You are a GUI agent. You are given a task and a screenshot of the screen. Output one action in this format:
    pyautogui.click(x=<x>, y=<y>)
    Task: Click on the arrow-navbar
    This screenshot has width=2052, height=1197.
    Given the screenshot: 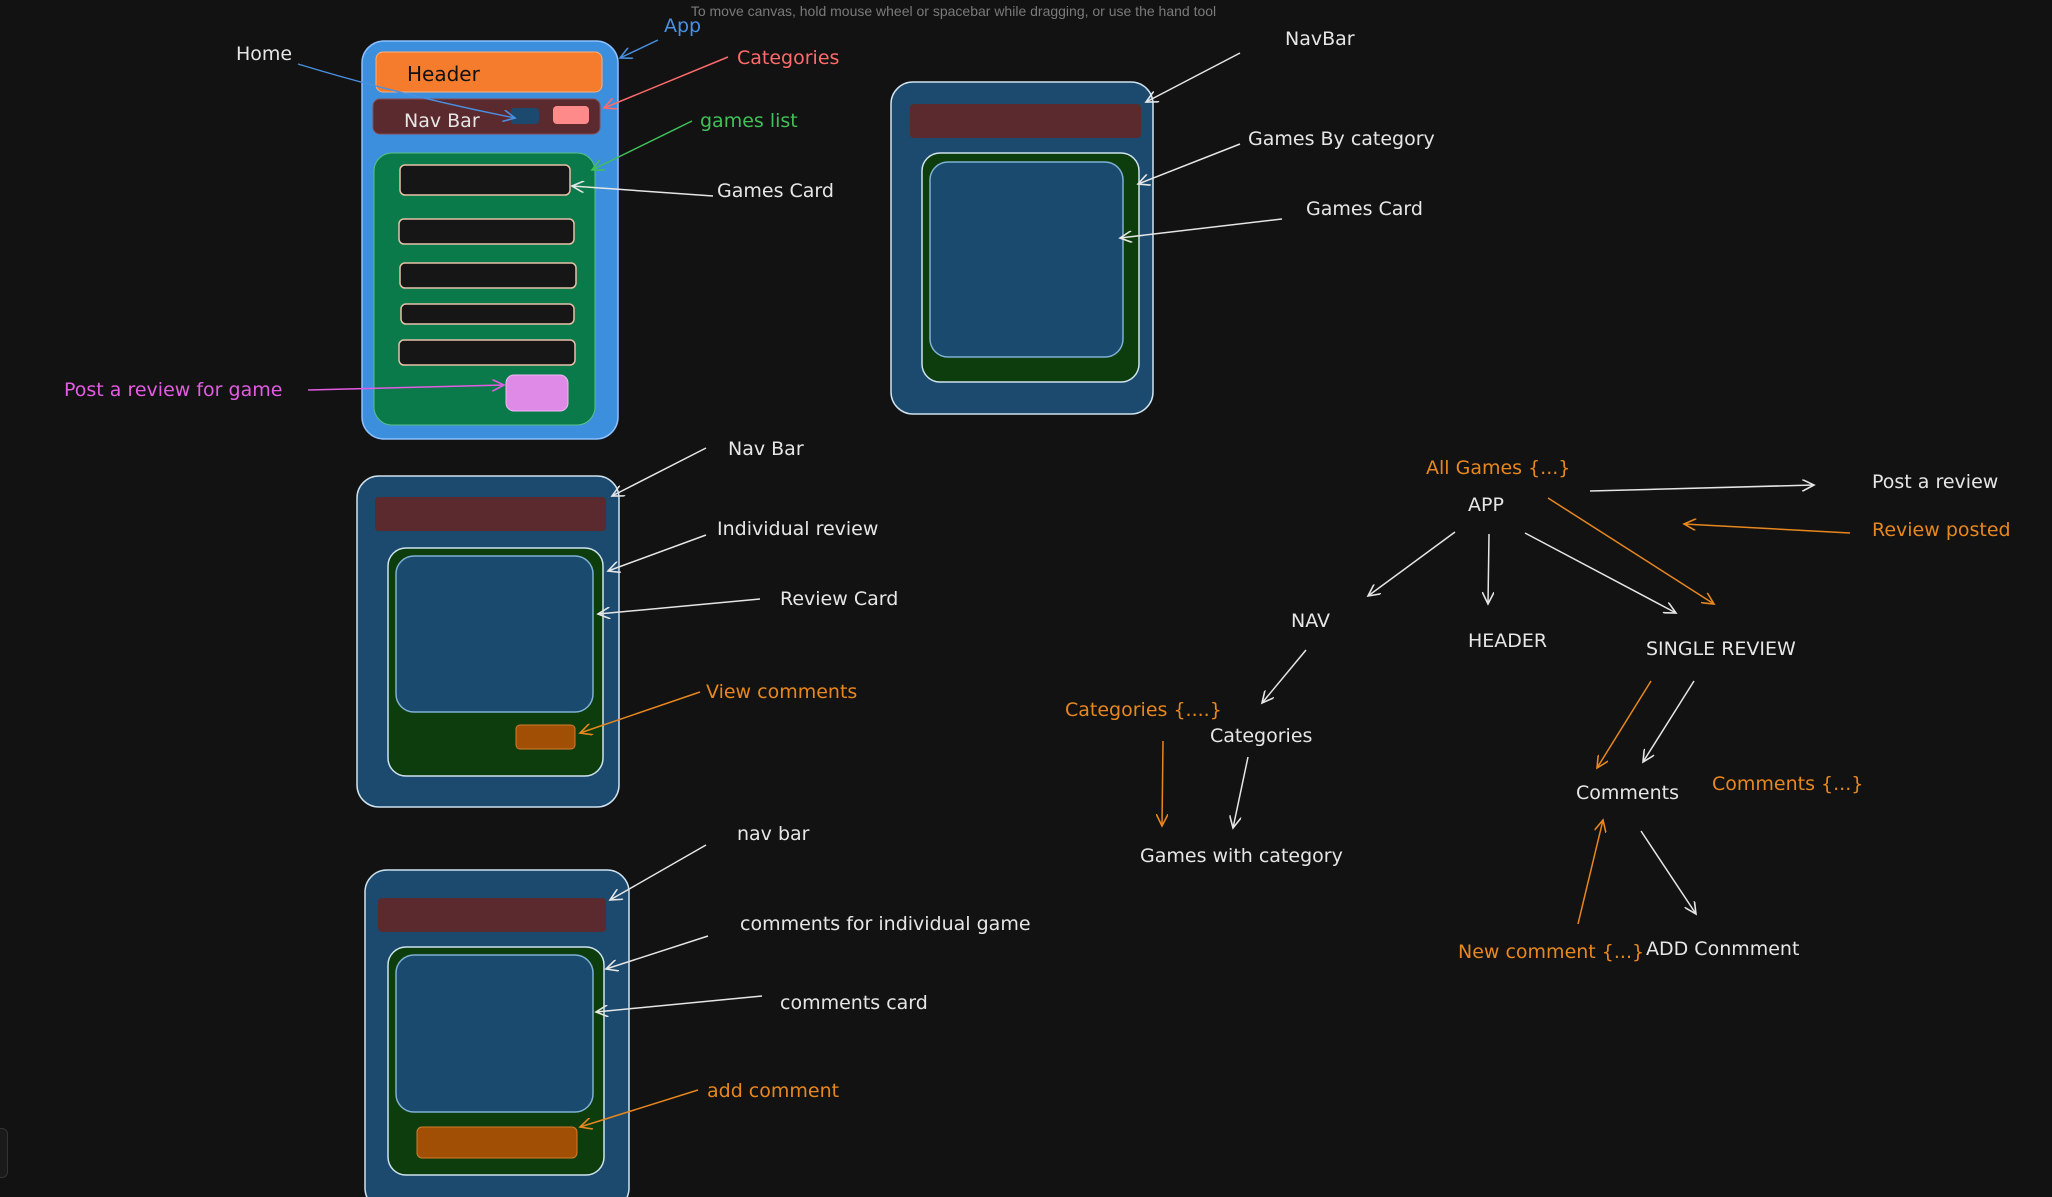 What is the action you would take?
    pyautogui.click(x=1193, y=77)
    